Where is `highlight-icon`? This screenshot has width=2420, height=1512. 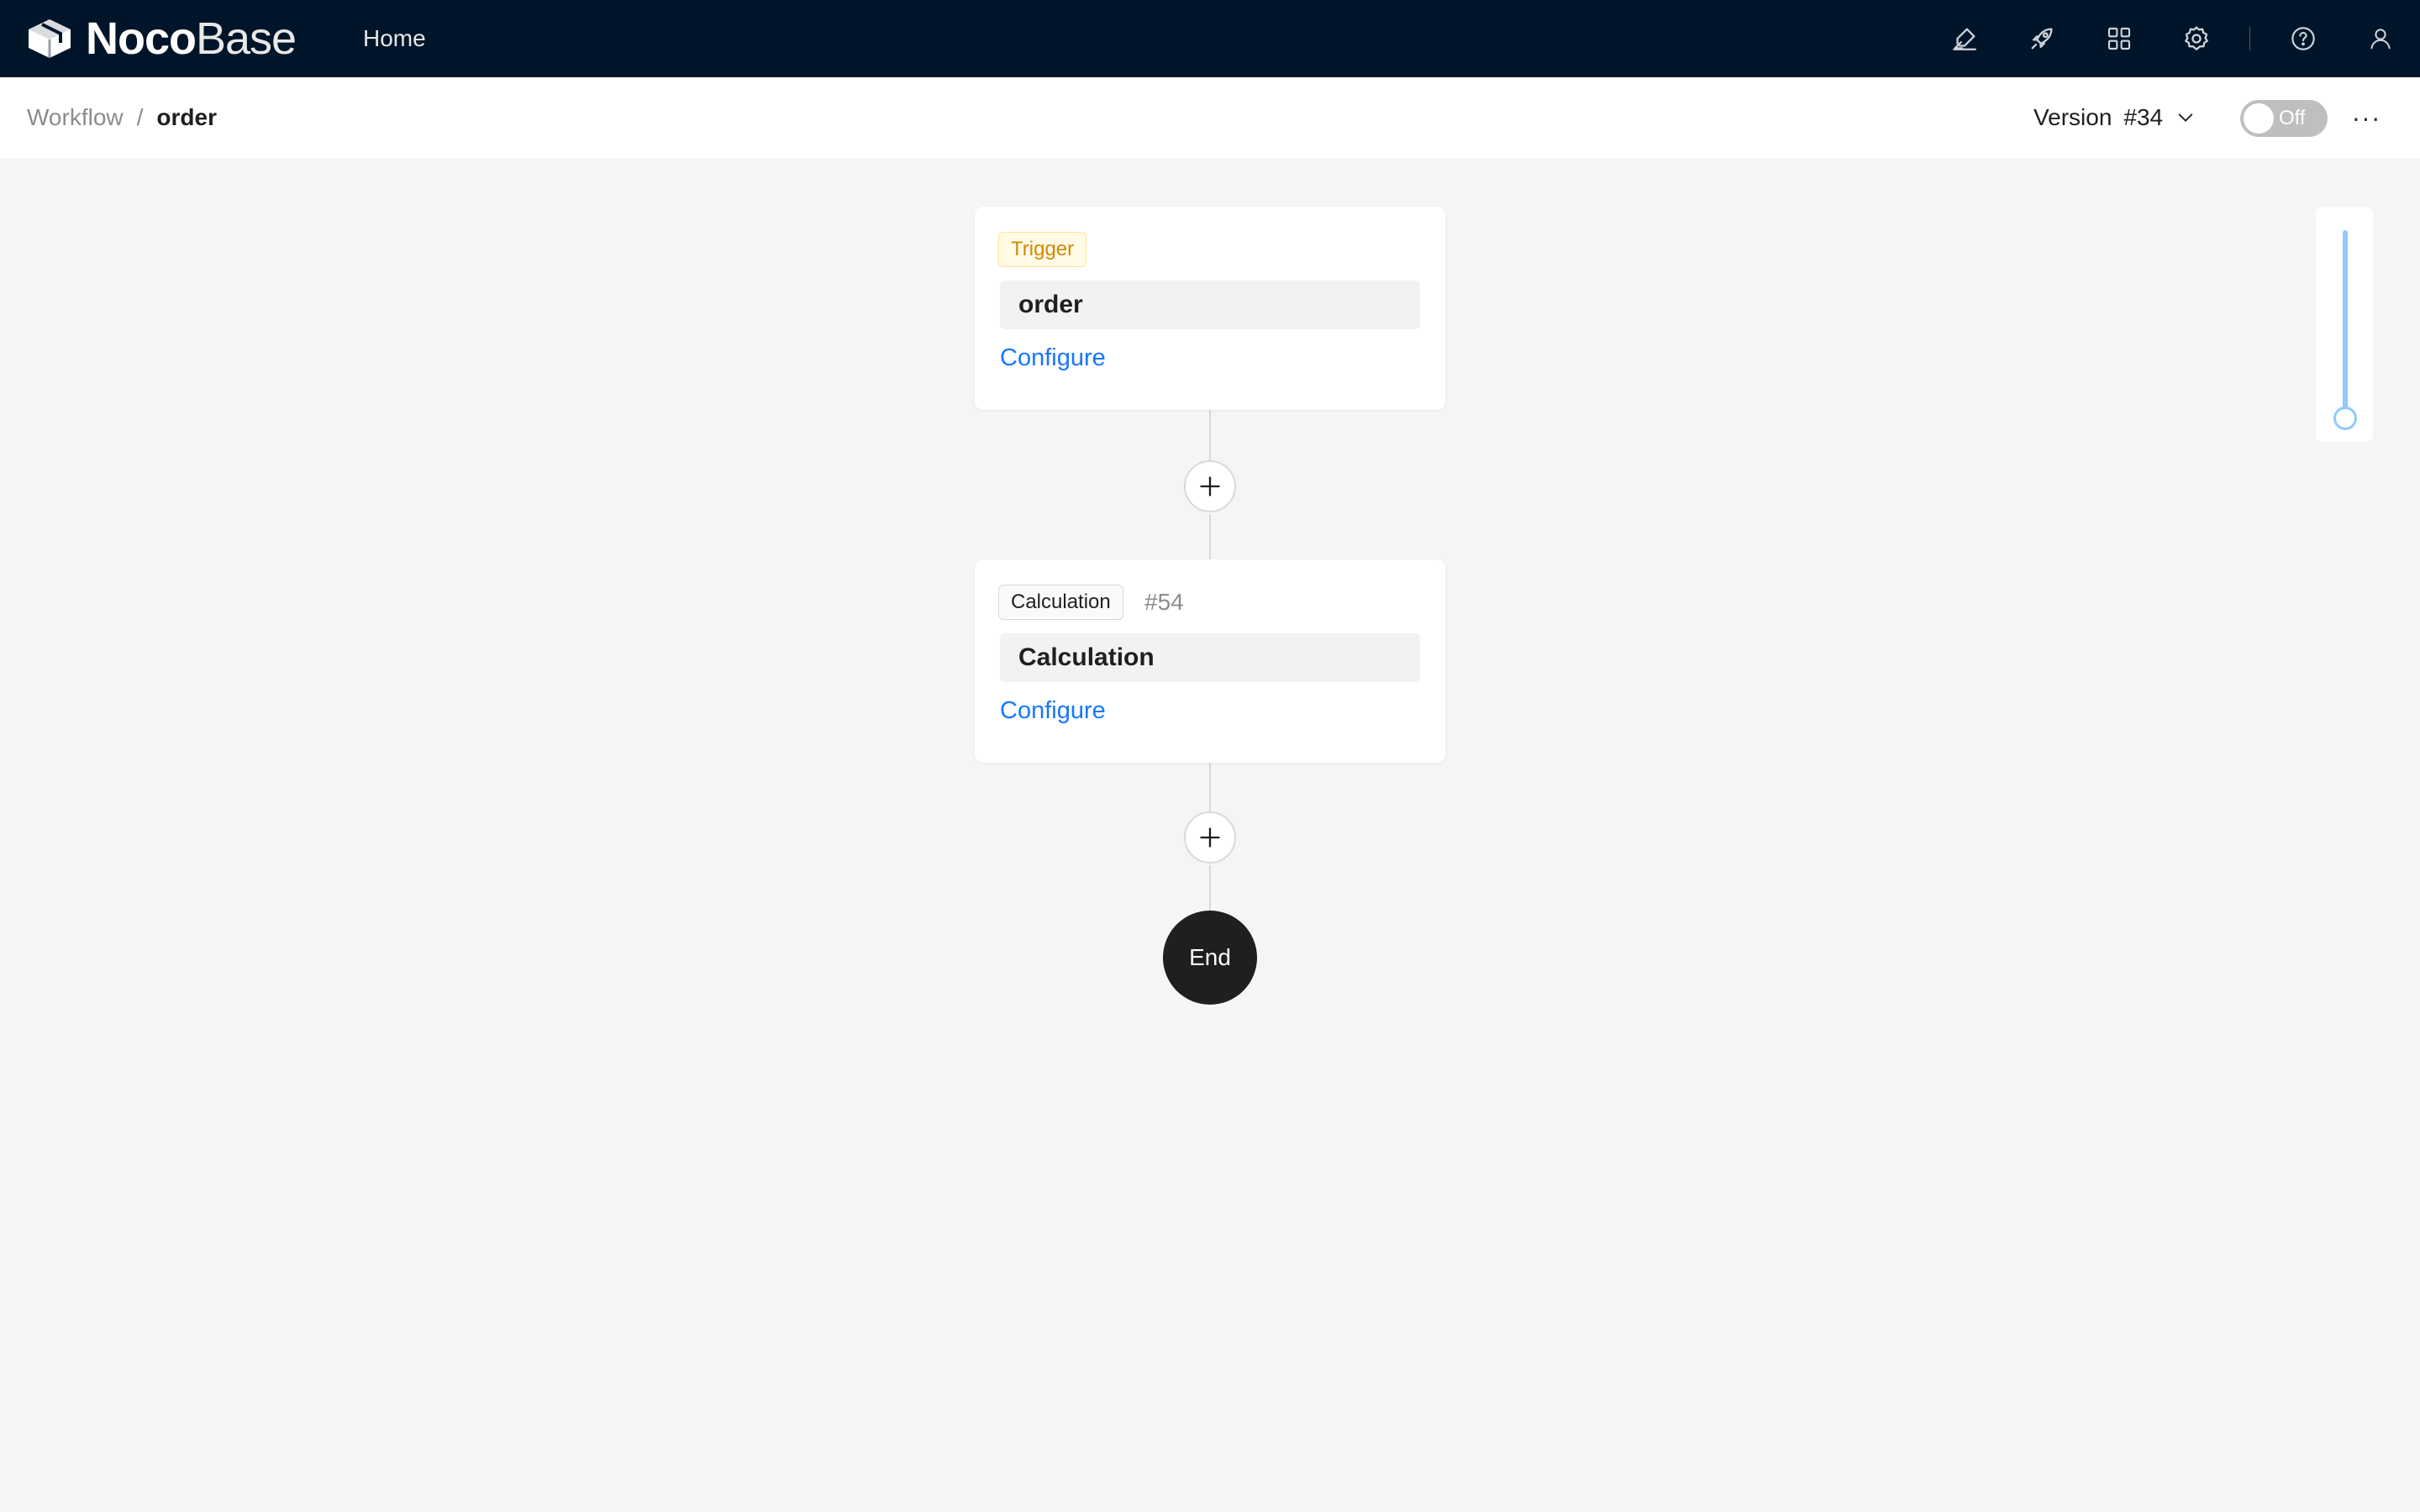
highlight-icon is located at coordinates (1965, 38).